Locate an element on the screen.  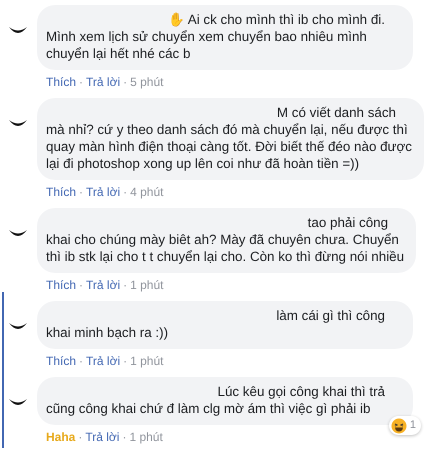
comment-text: khai cho chúng mày biêt ah? Mày đã chuyên chưa. Chuyển is located at coordinates (223, 239).